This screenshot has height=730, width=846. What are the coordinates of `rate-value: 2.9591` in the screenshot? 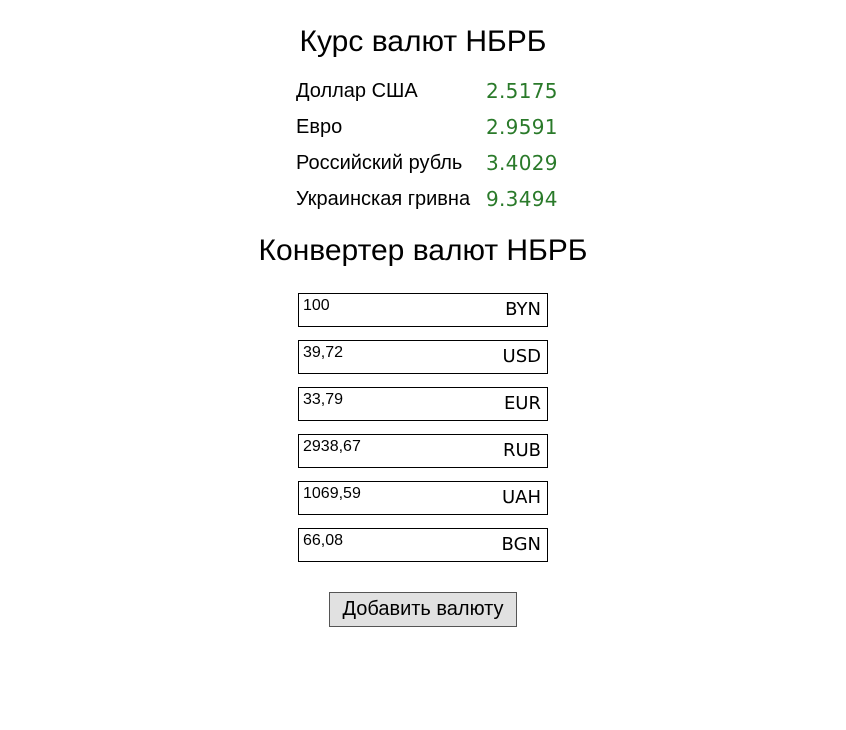 It's located at (522, 127).